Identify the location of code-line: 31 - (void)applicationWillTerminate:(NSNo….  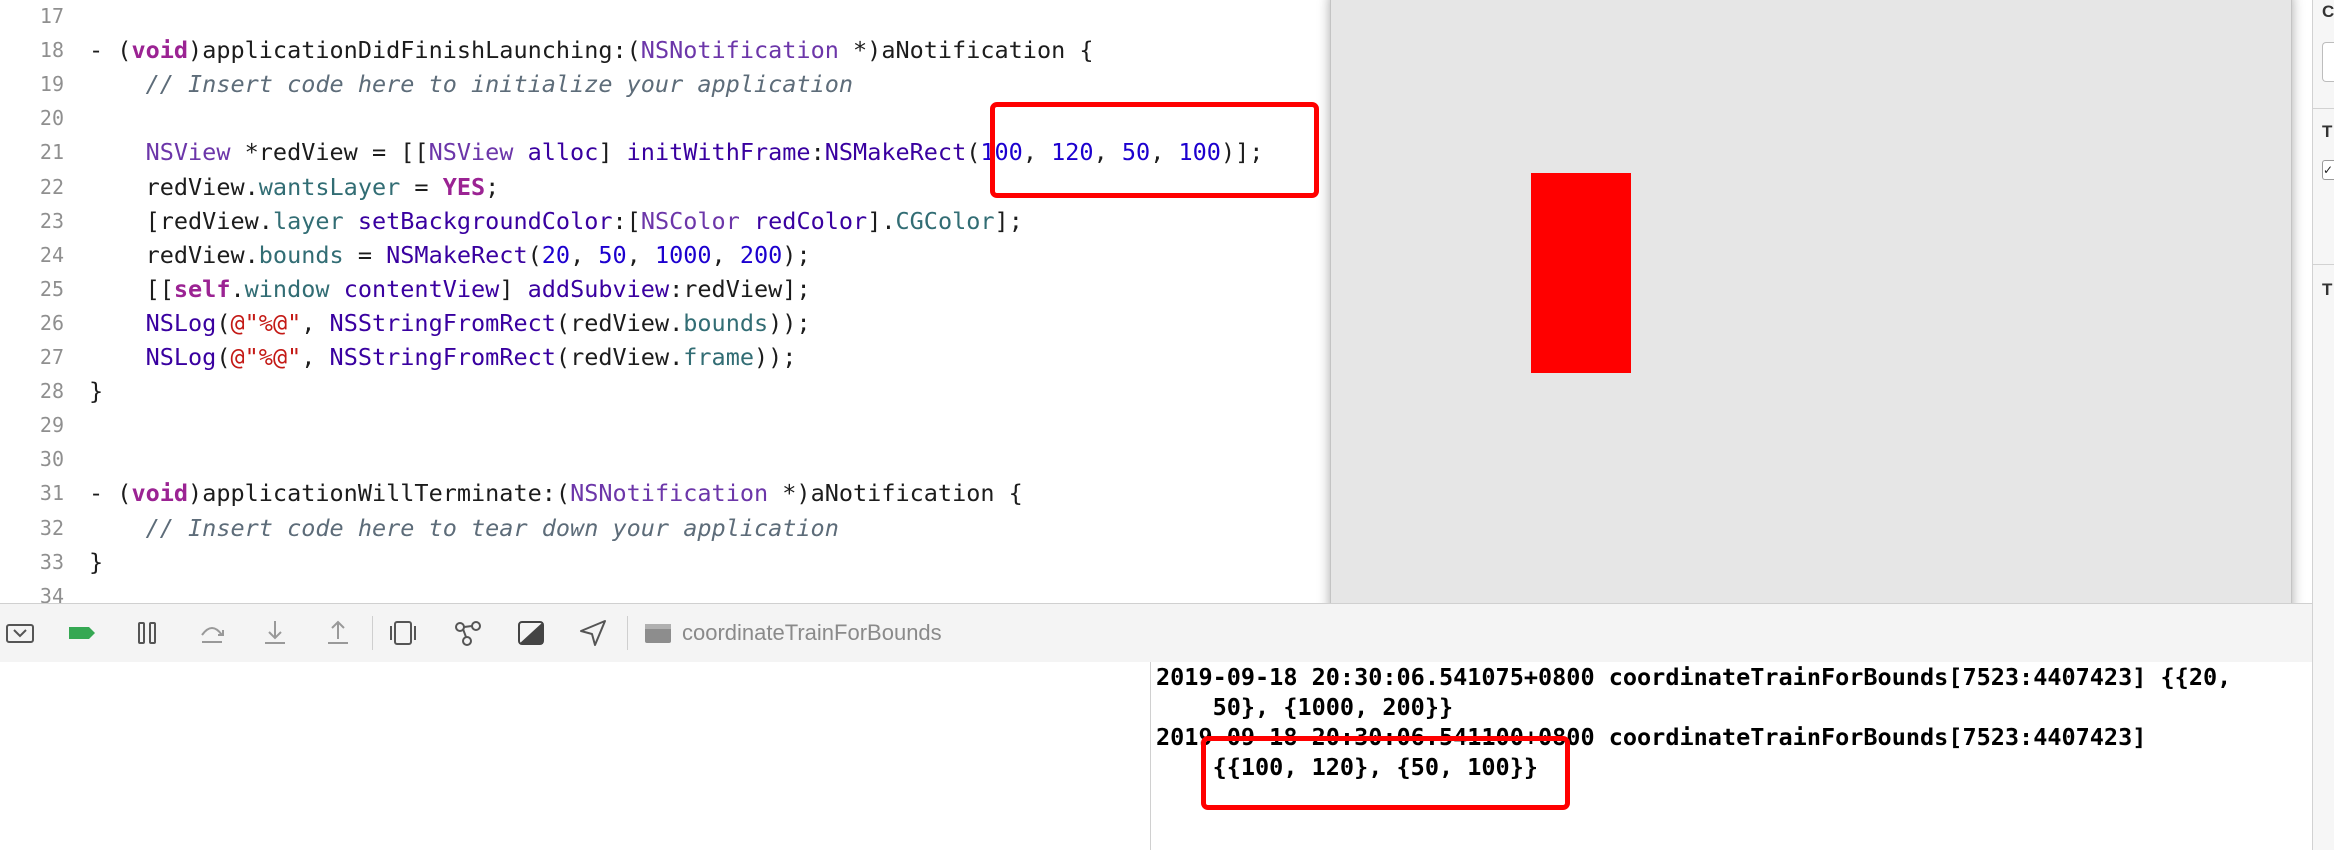
(700, 493).